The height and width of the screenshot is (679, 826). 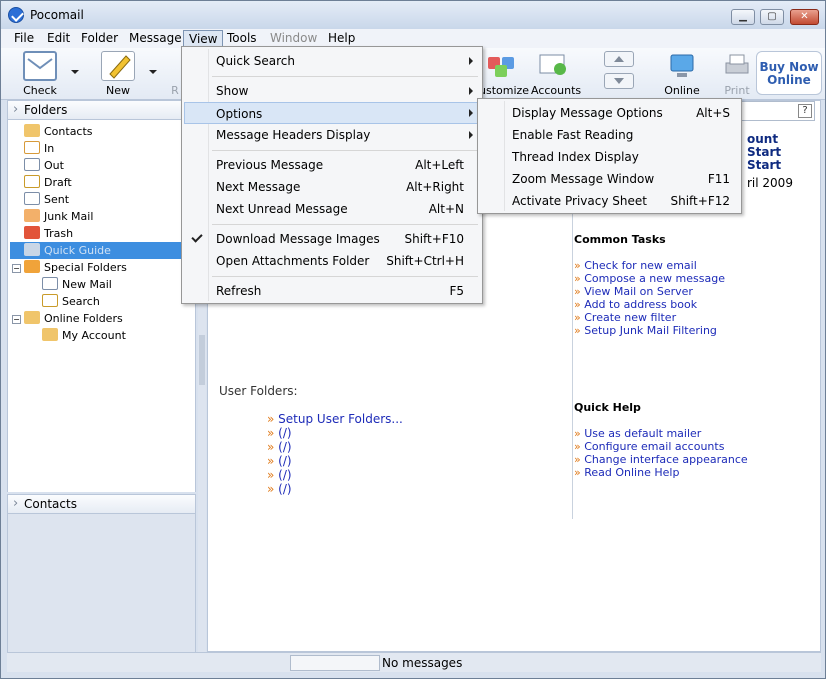 What do you see at coordinates (504, 74) in the screenshot?
I see `customize-button: ustomize` at bounding box center [504, 74].